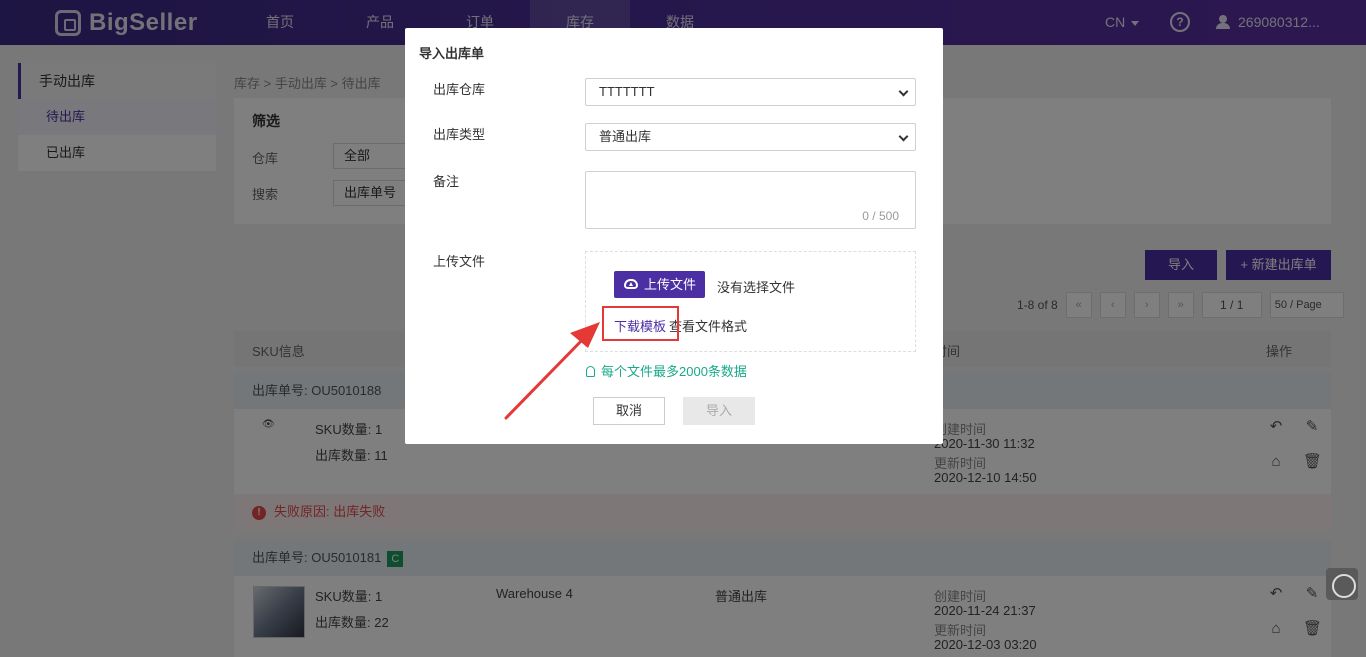 The image size is (1366, 657). What do you see at coordinates (750, 92) in the screenshot?
I see `warehouse-select: TTTTTTT` at bounding box center [750, 92].